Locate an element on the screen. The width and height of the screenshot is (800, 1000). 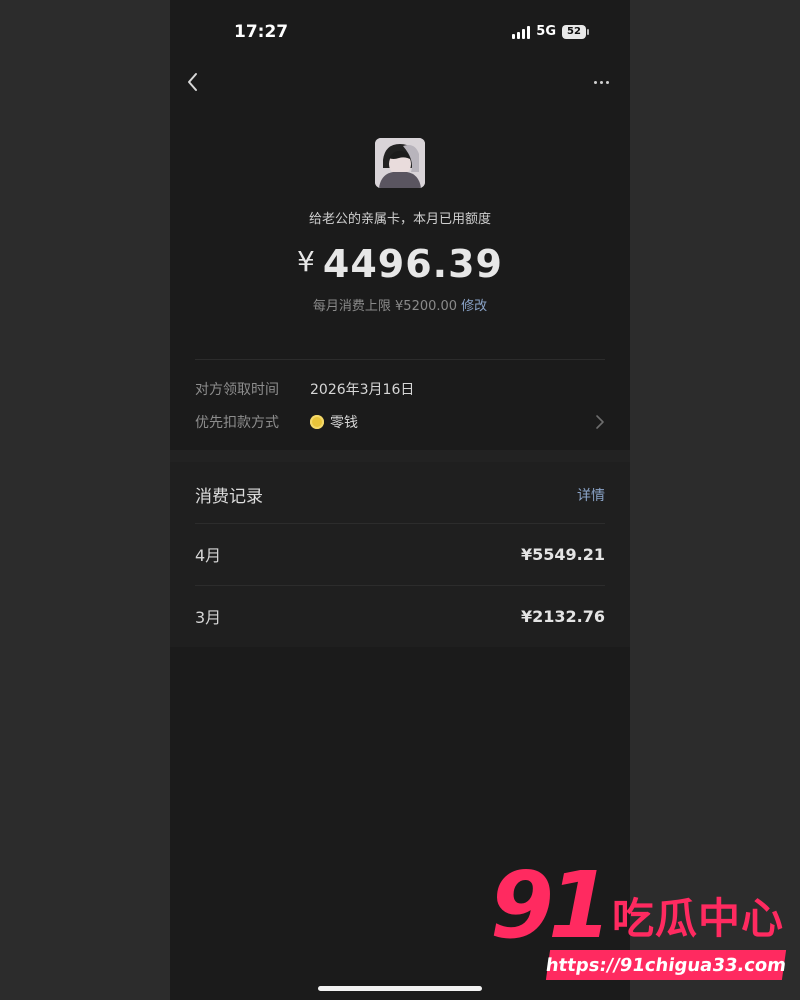
used-amount: ¥4496.39 is located at coordinates (400, 264).